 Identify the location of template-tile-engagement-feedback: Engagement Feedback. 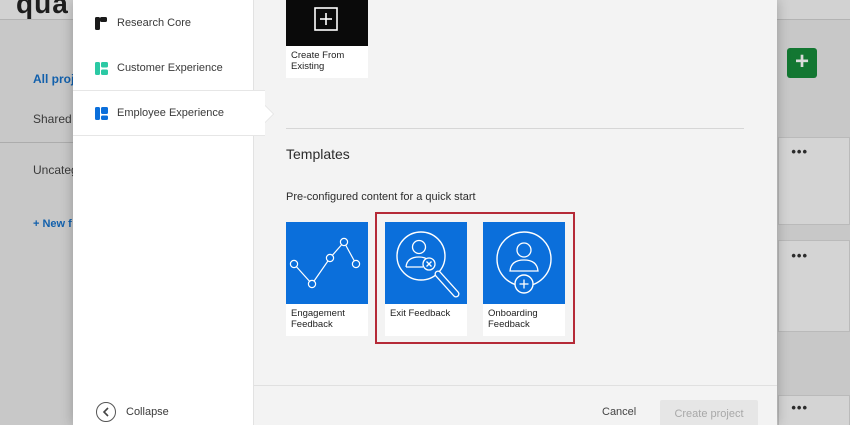
(327, 279).